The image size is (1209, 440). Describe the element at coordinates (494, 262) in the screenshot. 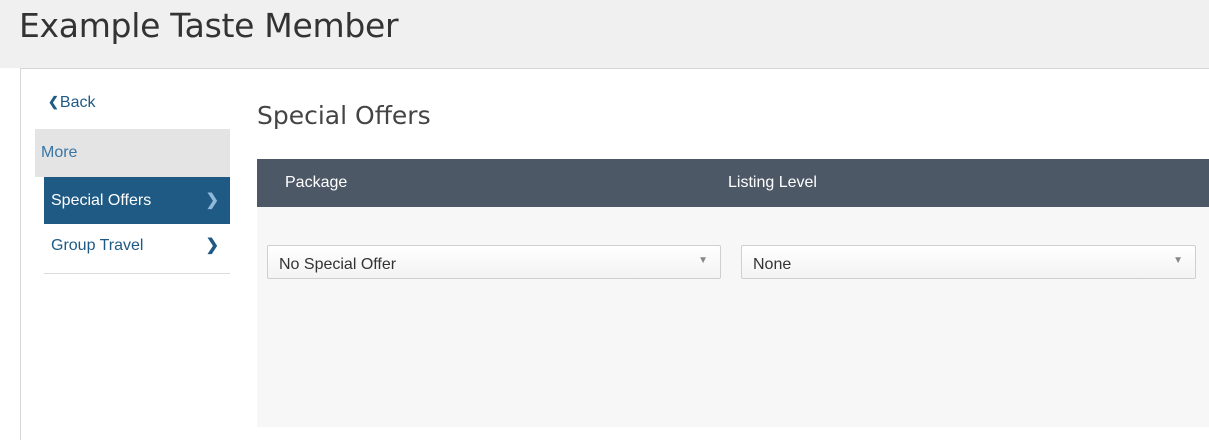

I see `package-select: No Special Offer ▼` at that location.